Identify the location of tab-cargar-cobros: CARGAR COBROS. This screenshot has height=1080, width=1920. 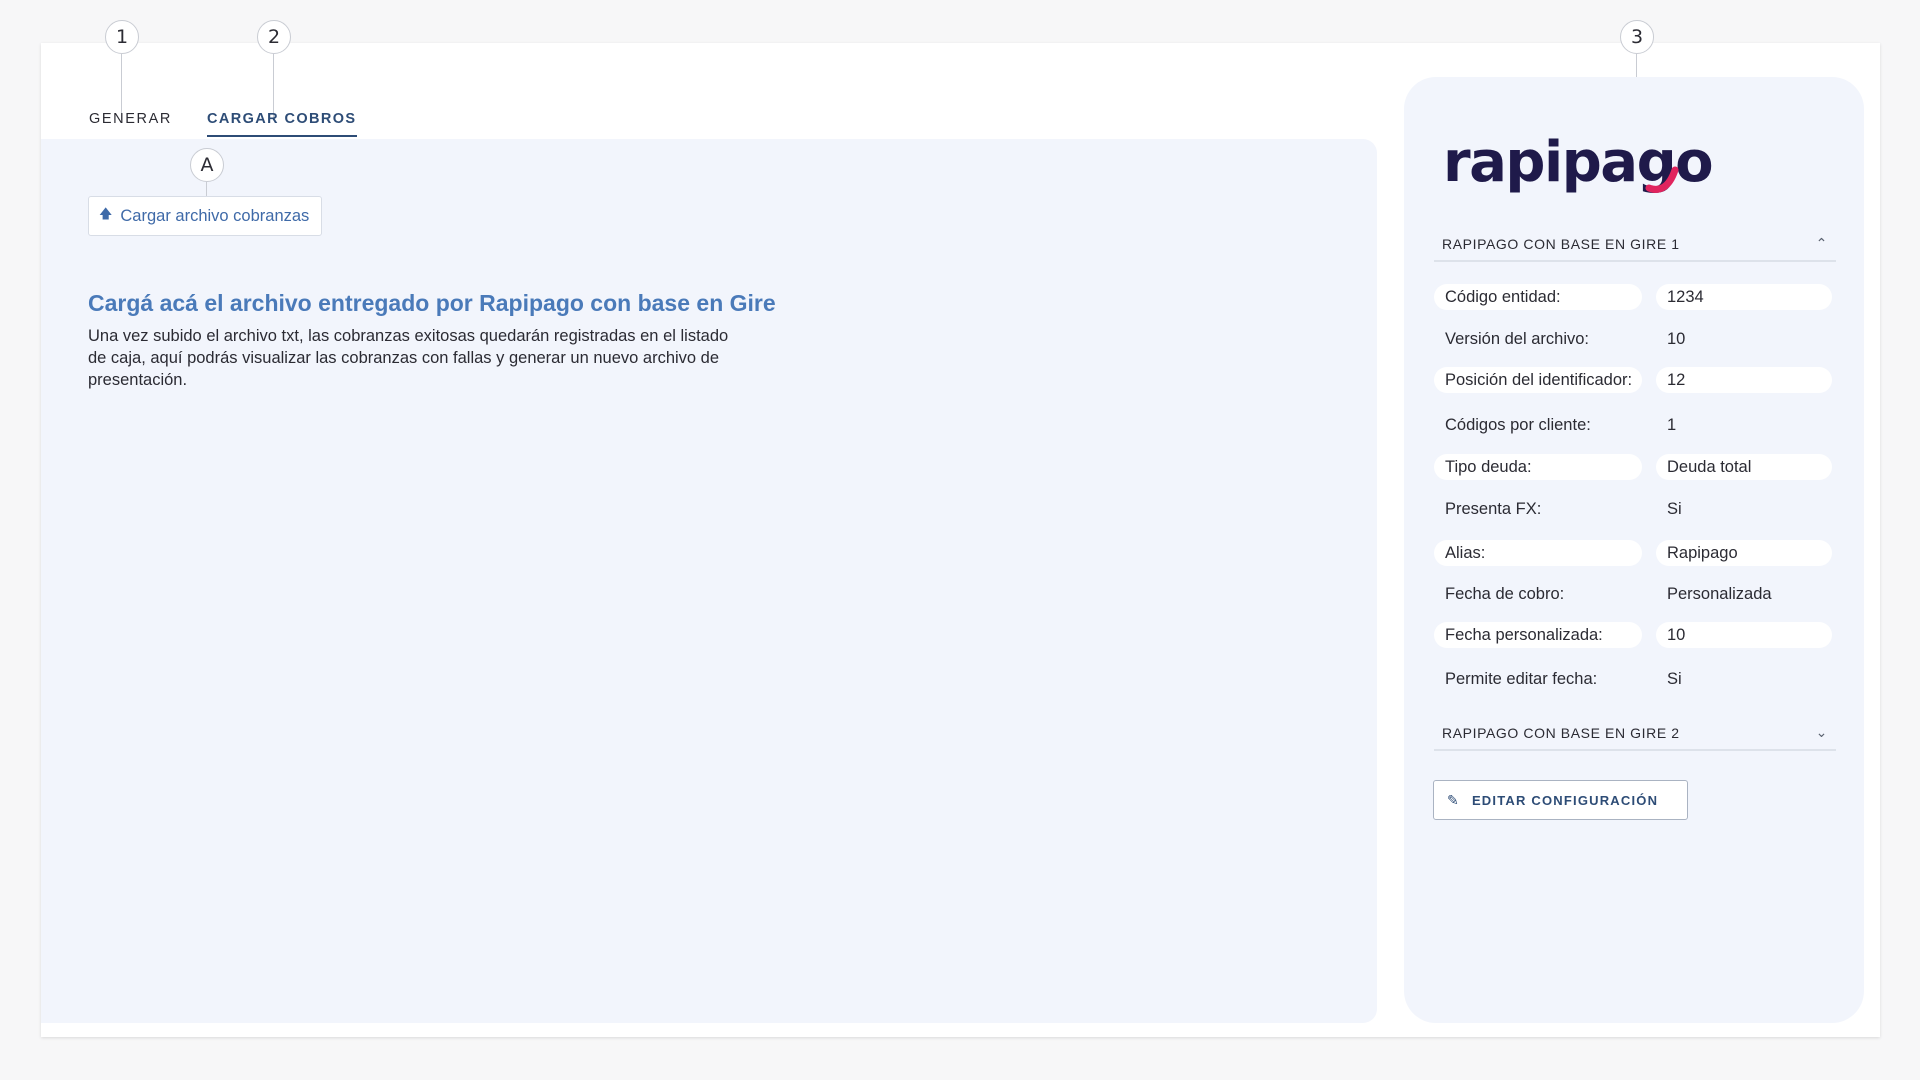
(282, 124).